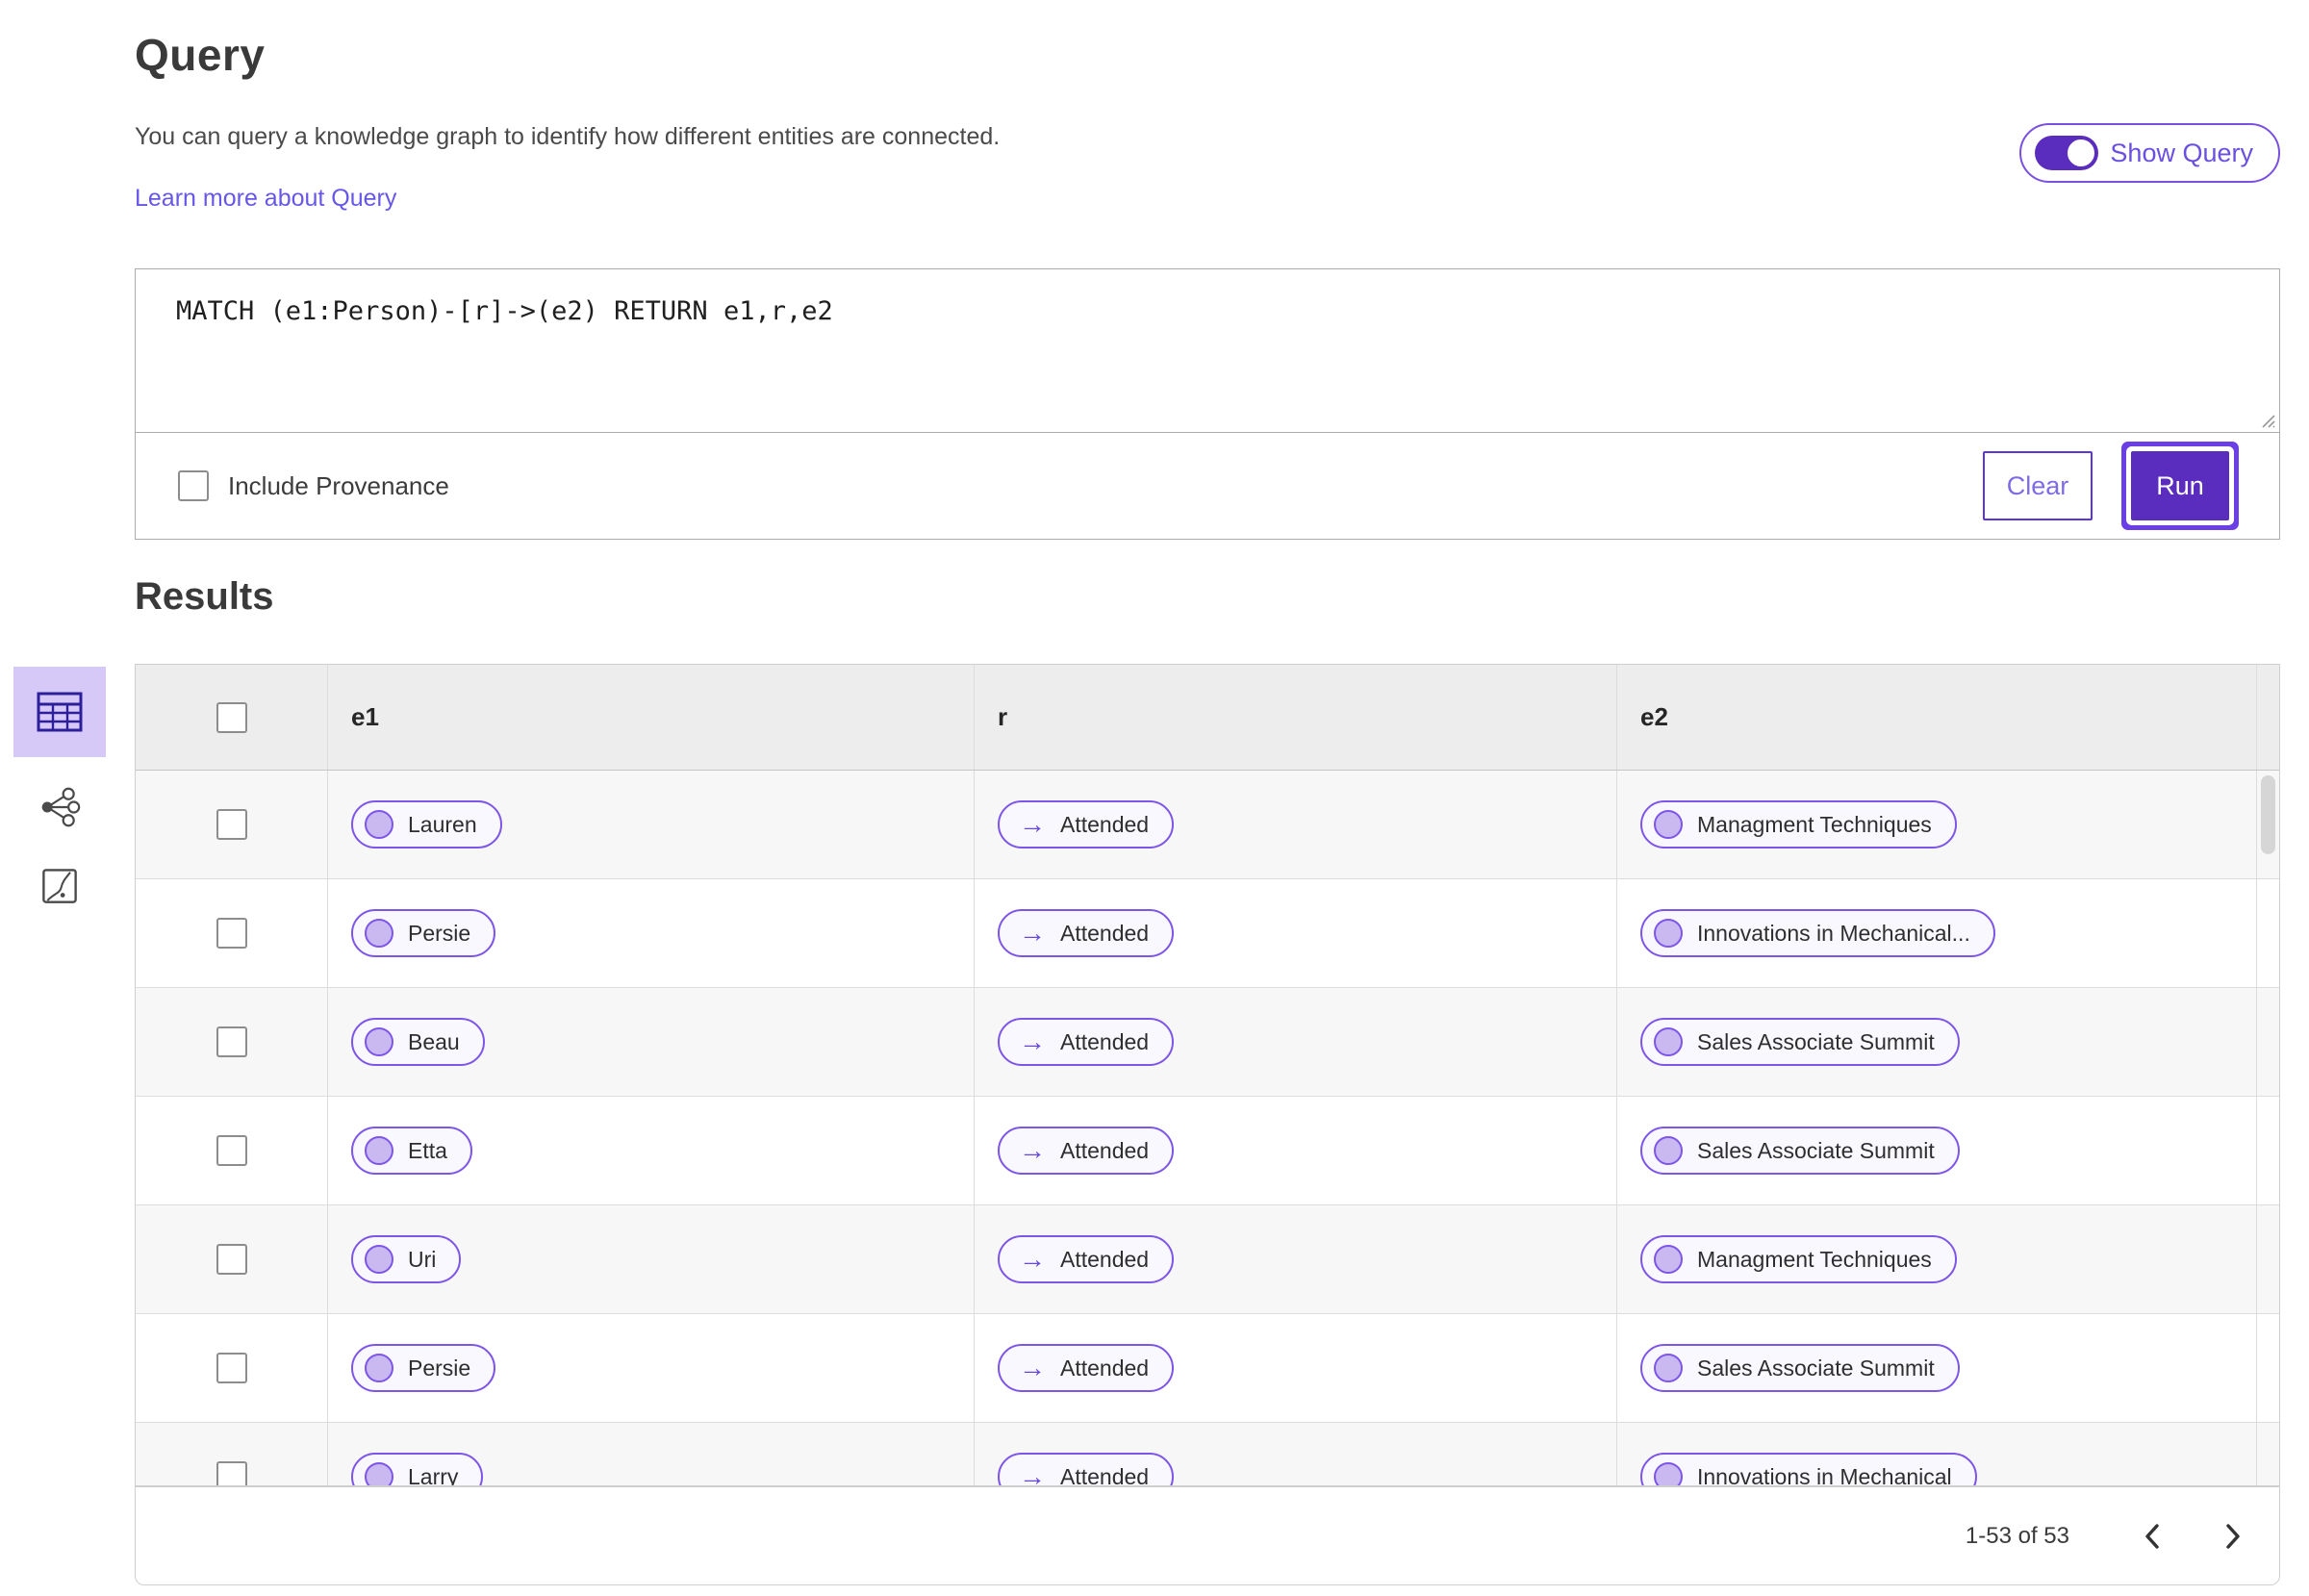 Image resolution: width=2309 pixels, height=1596 pixels. Describe the element at coordinates (2268, 814) in the screenshot. I see `vertical-scrollbar` at that location.